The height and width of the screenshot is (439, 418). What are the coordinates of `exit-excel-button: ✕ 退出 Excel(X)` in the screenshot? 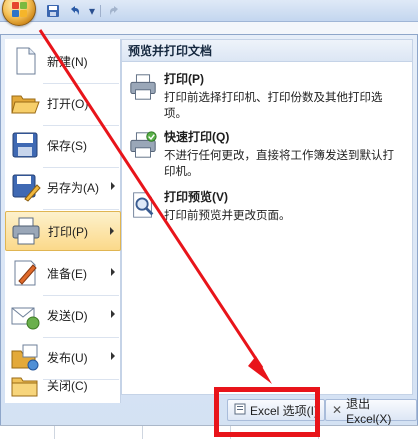 It's located at (371, 411).